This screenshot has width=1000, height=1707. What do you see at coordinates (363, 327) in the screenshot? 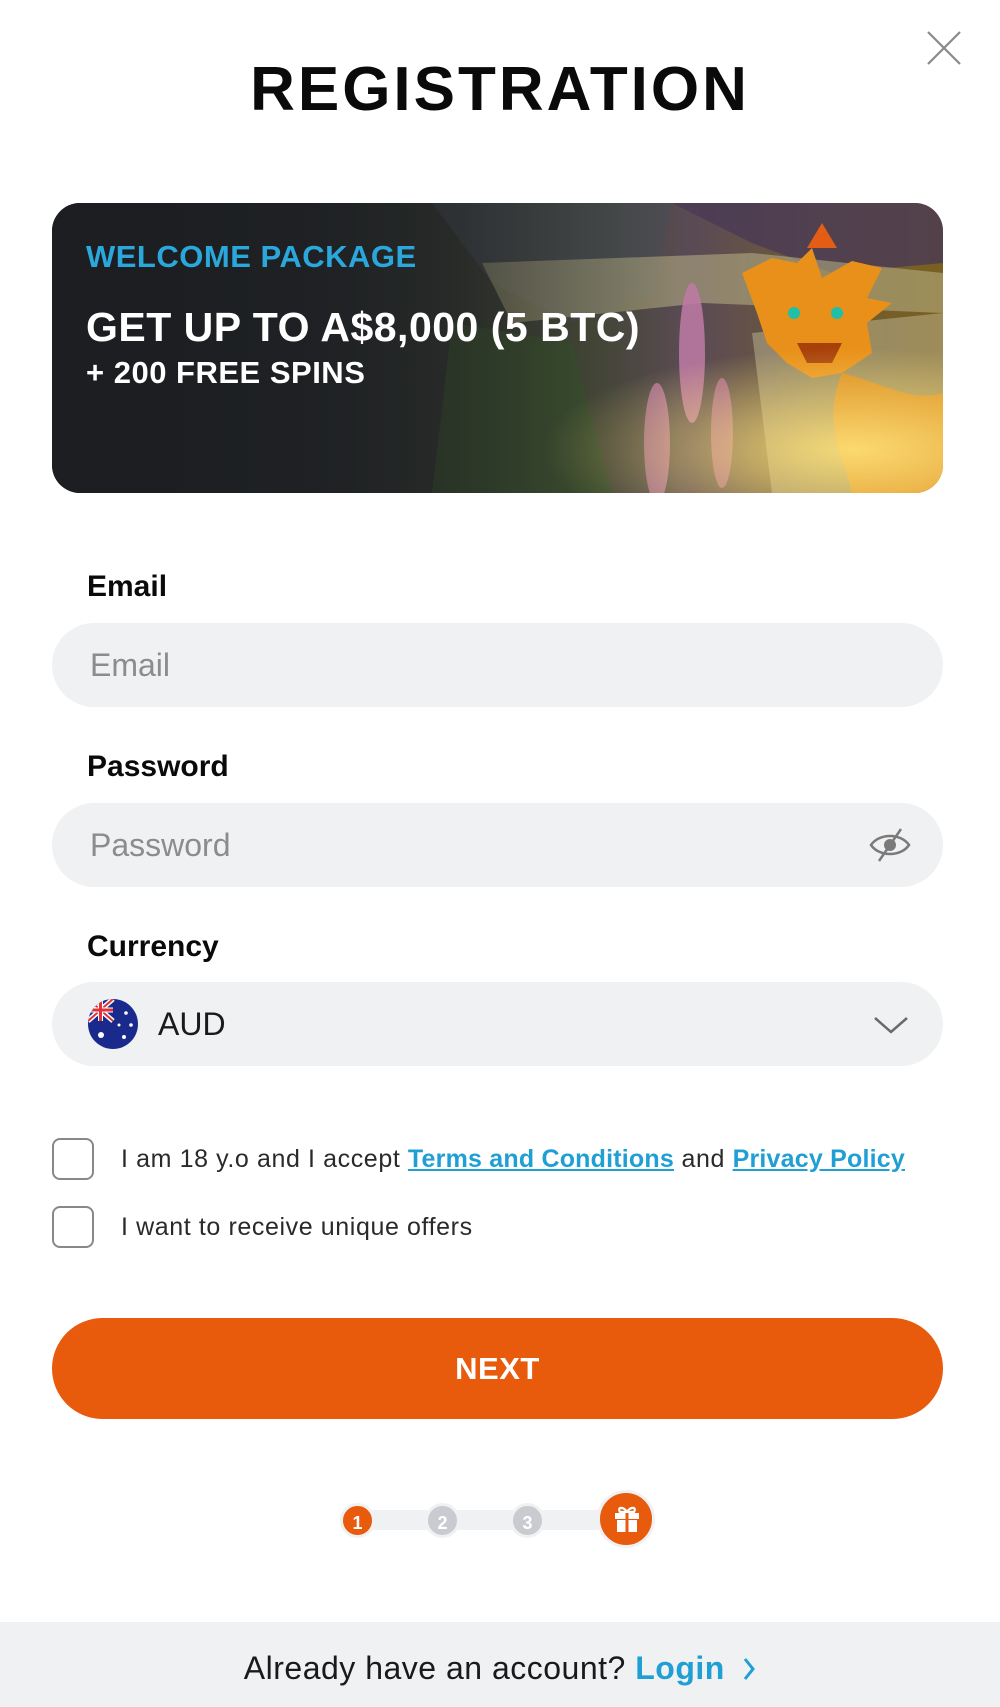
I see `banner-headline: GET UP TO A$8,000 (5 BTC)` at bounding box center [363, 327].